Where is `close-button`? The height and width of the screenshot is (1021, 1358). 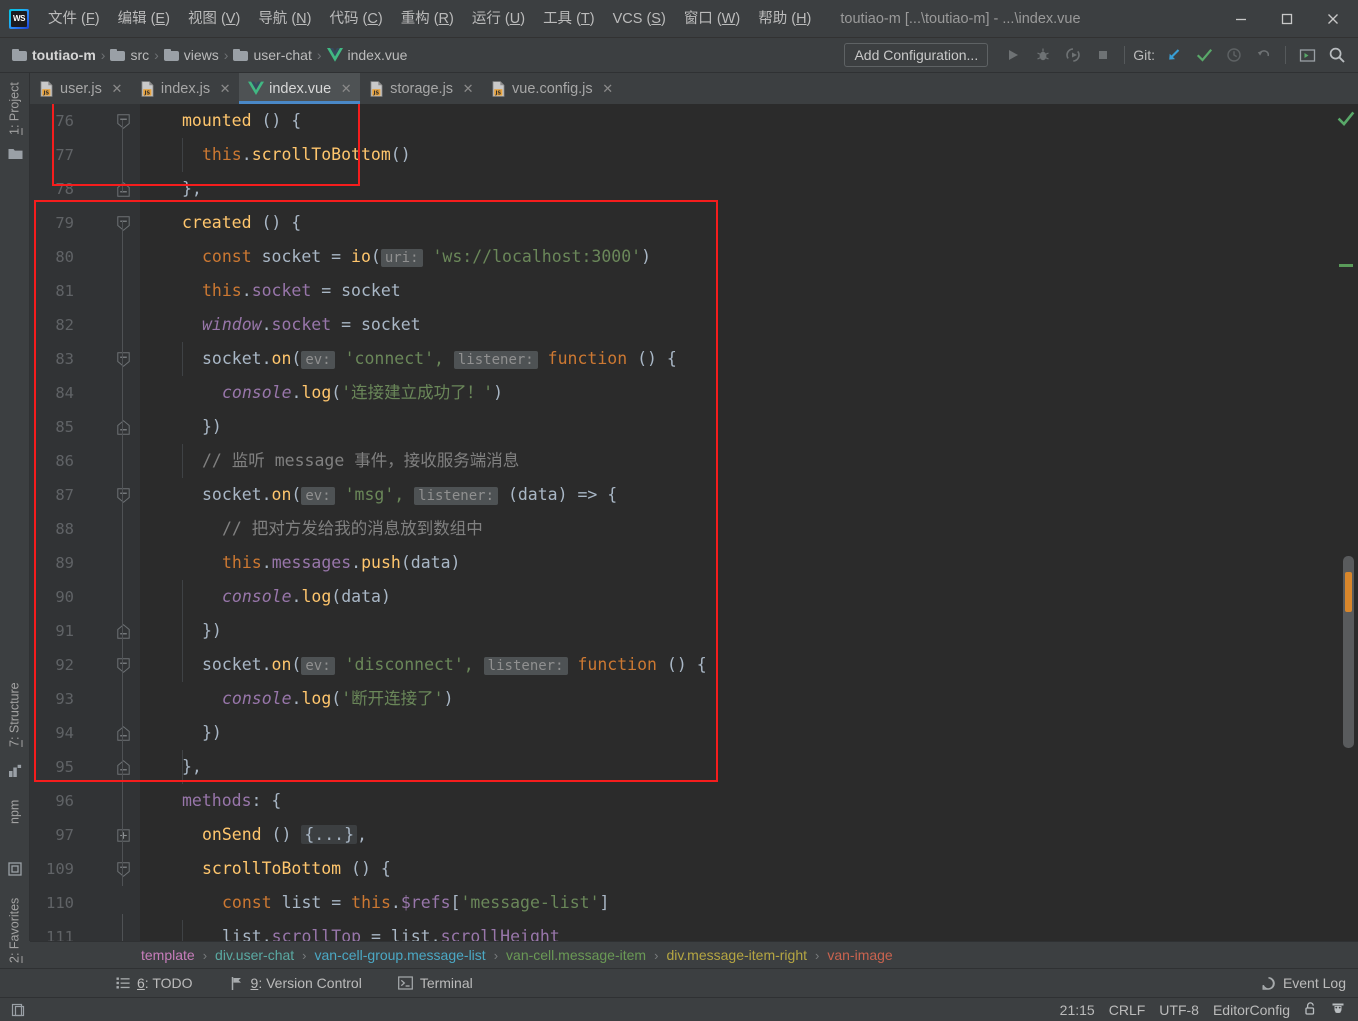
close-button is located at coordinates (1333, 19).